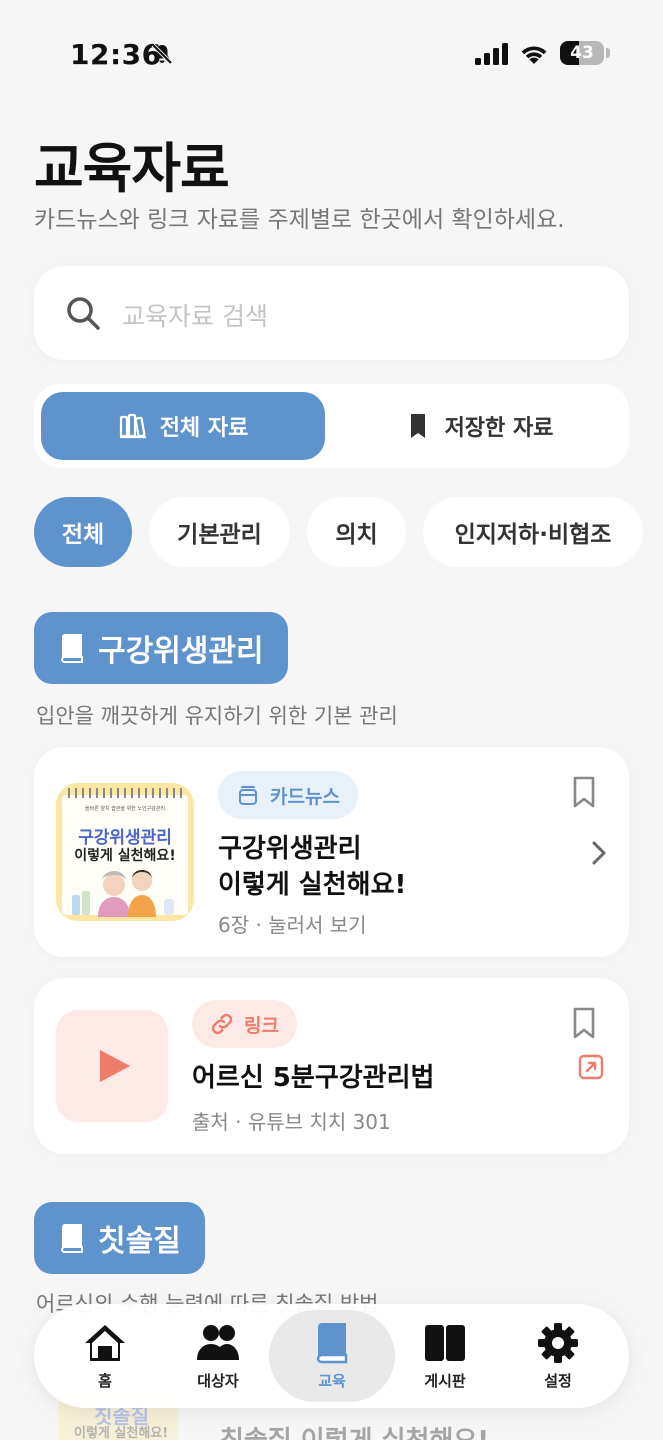 Image resolution: width=663 pixels, height=1440 pixels. I want to click on board-icon, so click(445, 1342).